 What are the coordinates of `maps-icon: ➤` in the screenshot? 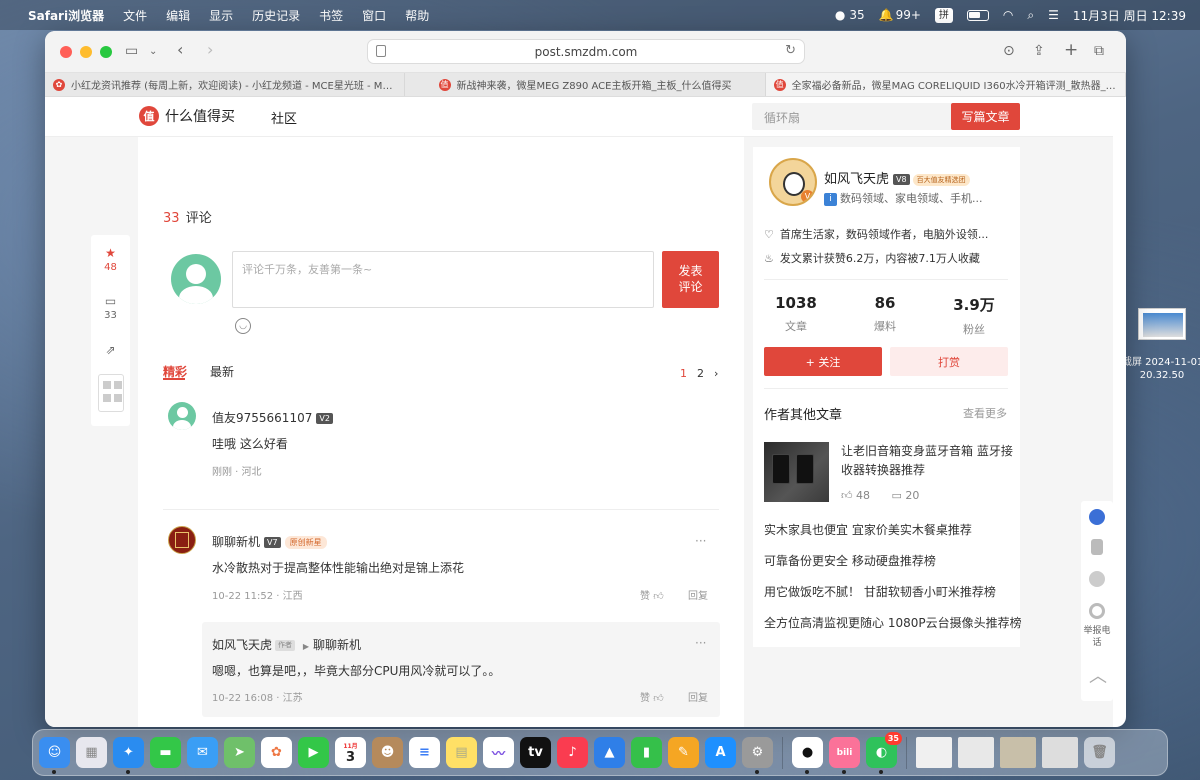 It's located at (239, 752).